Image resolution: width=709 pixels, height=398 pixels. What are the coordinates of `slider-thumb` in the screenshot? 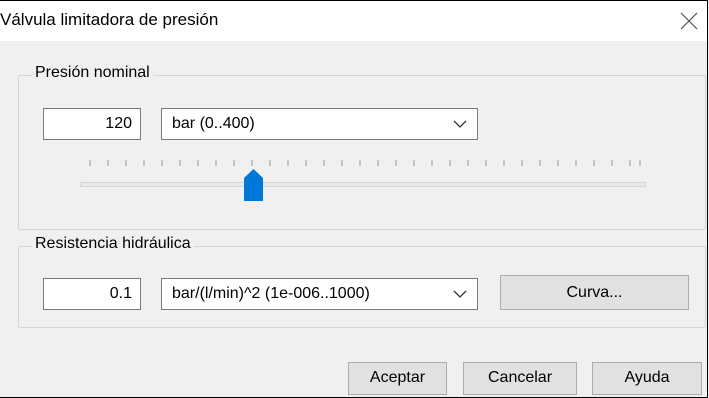 It's located at (253, 185).